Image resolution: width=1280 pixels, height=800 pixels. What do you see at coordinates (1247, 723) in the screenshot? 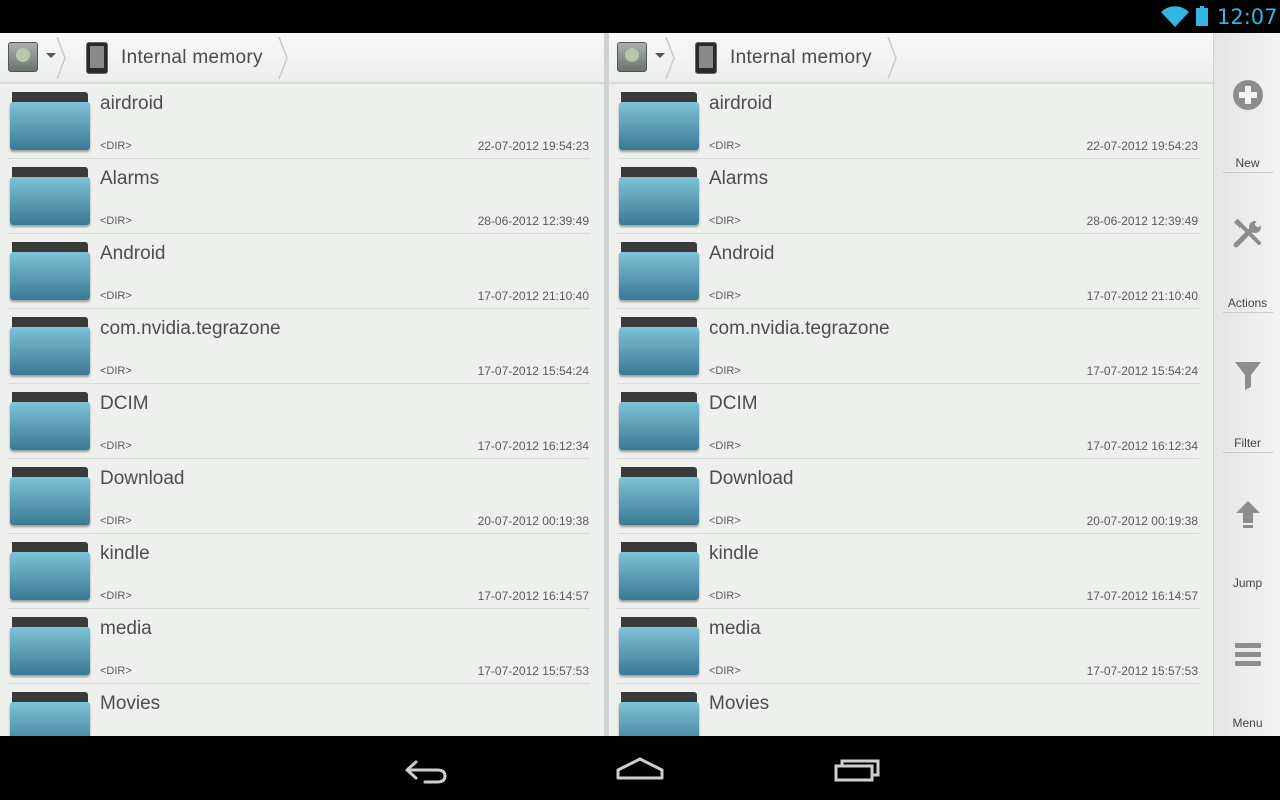
I see `menu-label: Menu` at bounding box center [1247, 723].